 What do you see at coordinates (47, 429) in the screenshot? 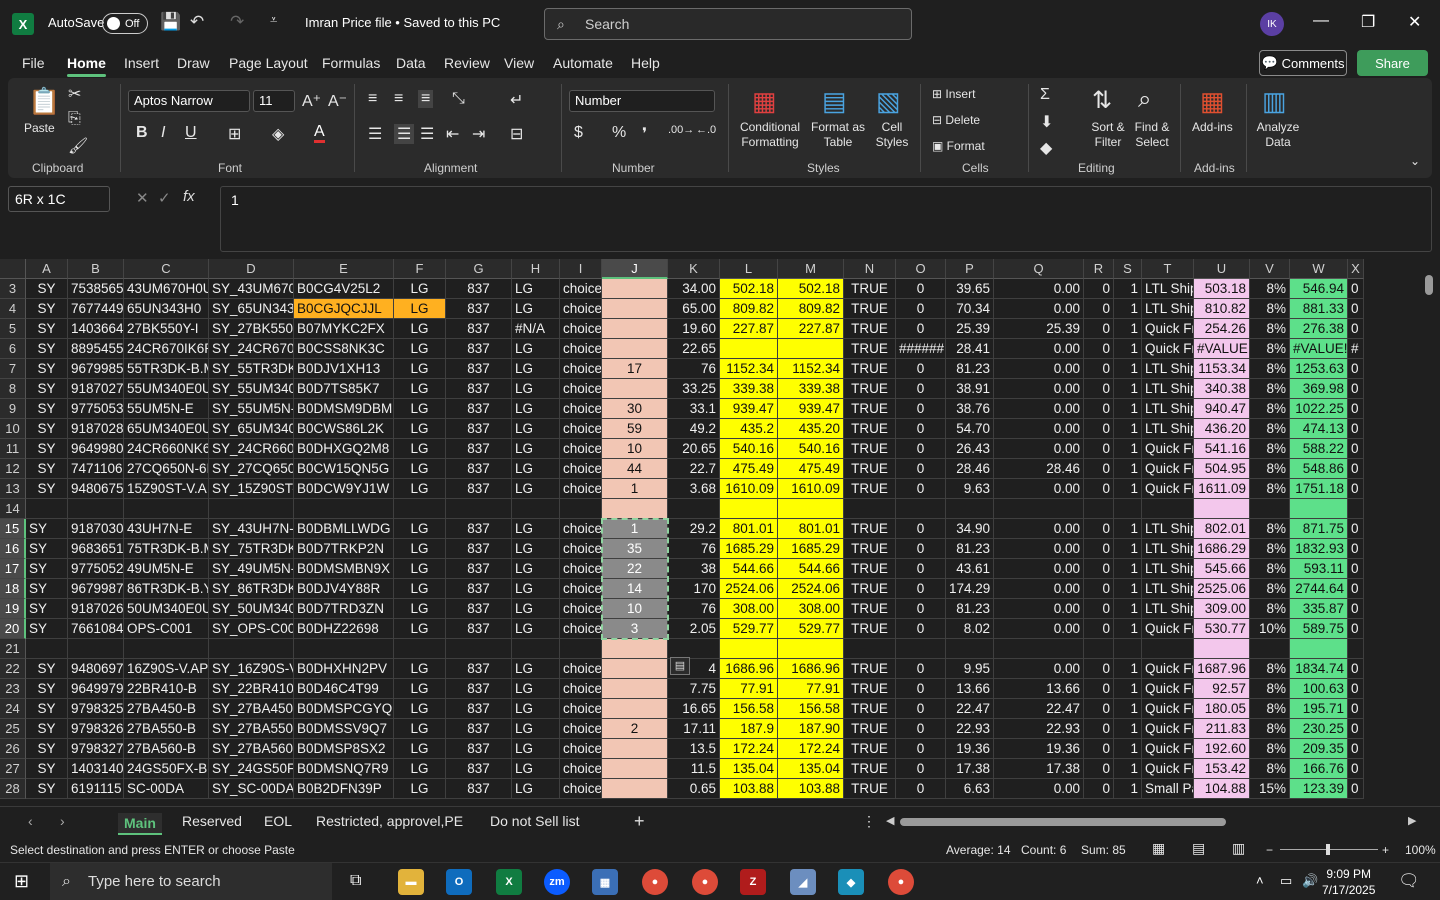
I see `cell-A10: SY` at bounding box center [47, 429].